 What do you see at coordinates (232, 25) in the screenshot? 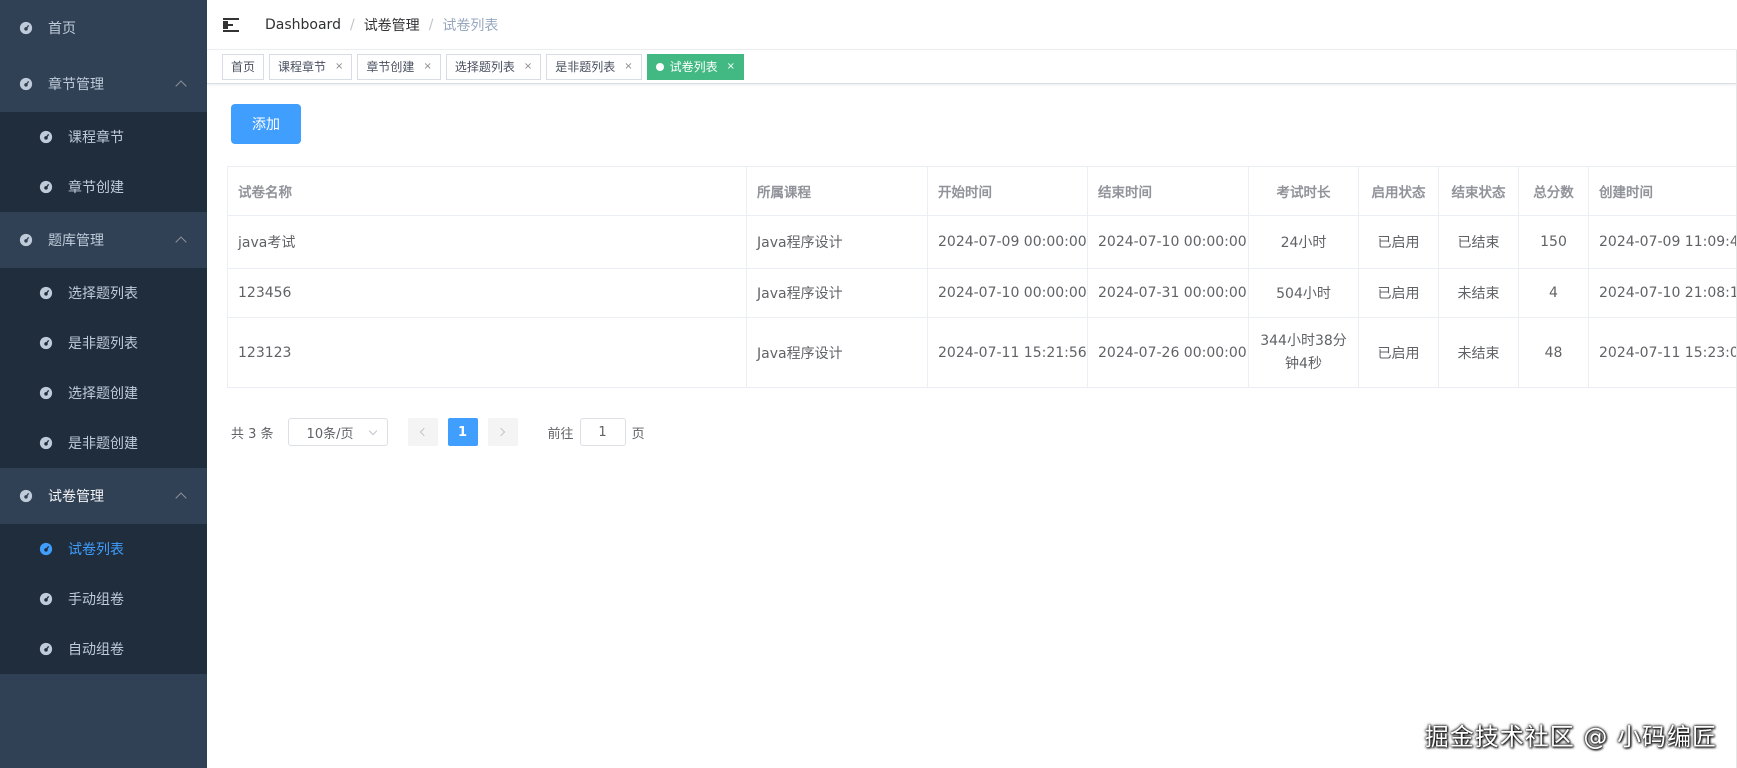
I see `hamburger-icon` at bounding box center [232, 25].